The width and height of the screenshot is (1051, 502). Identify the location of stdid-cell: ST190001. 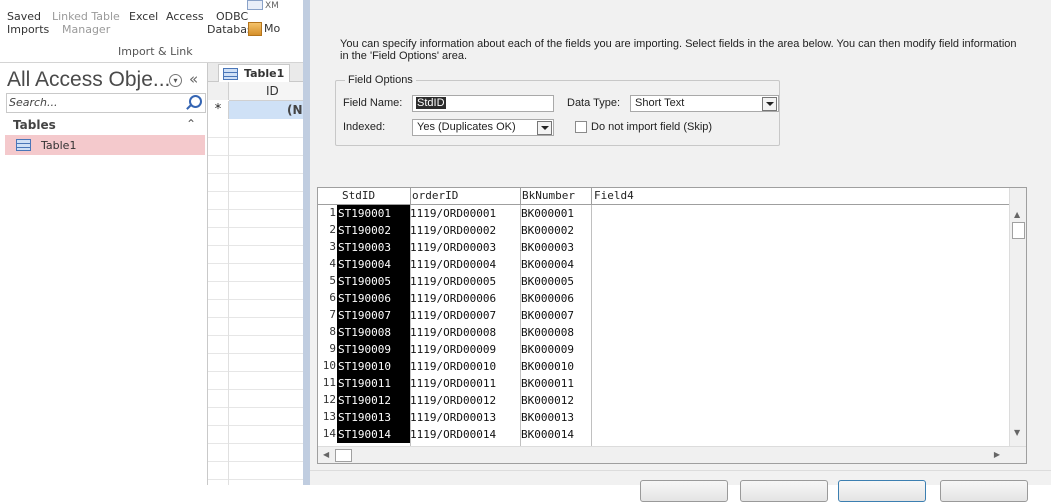
(373, 213).